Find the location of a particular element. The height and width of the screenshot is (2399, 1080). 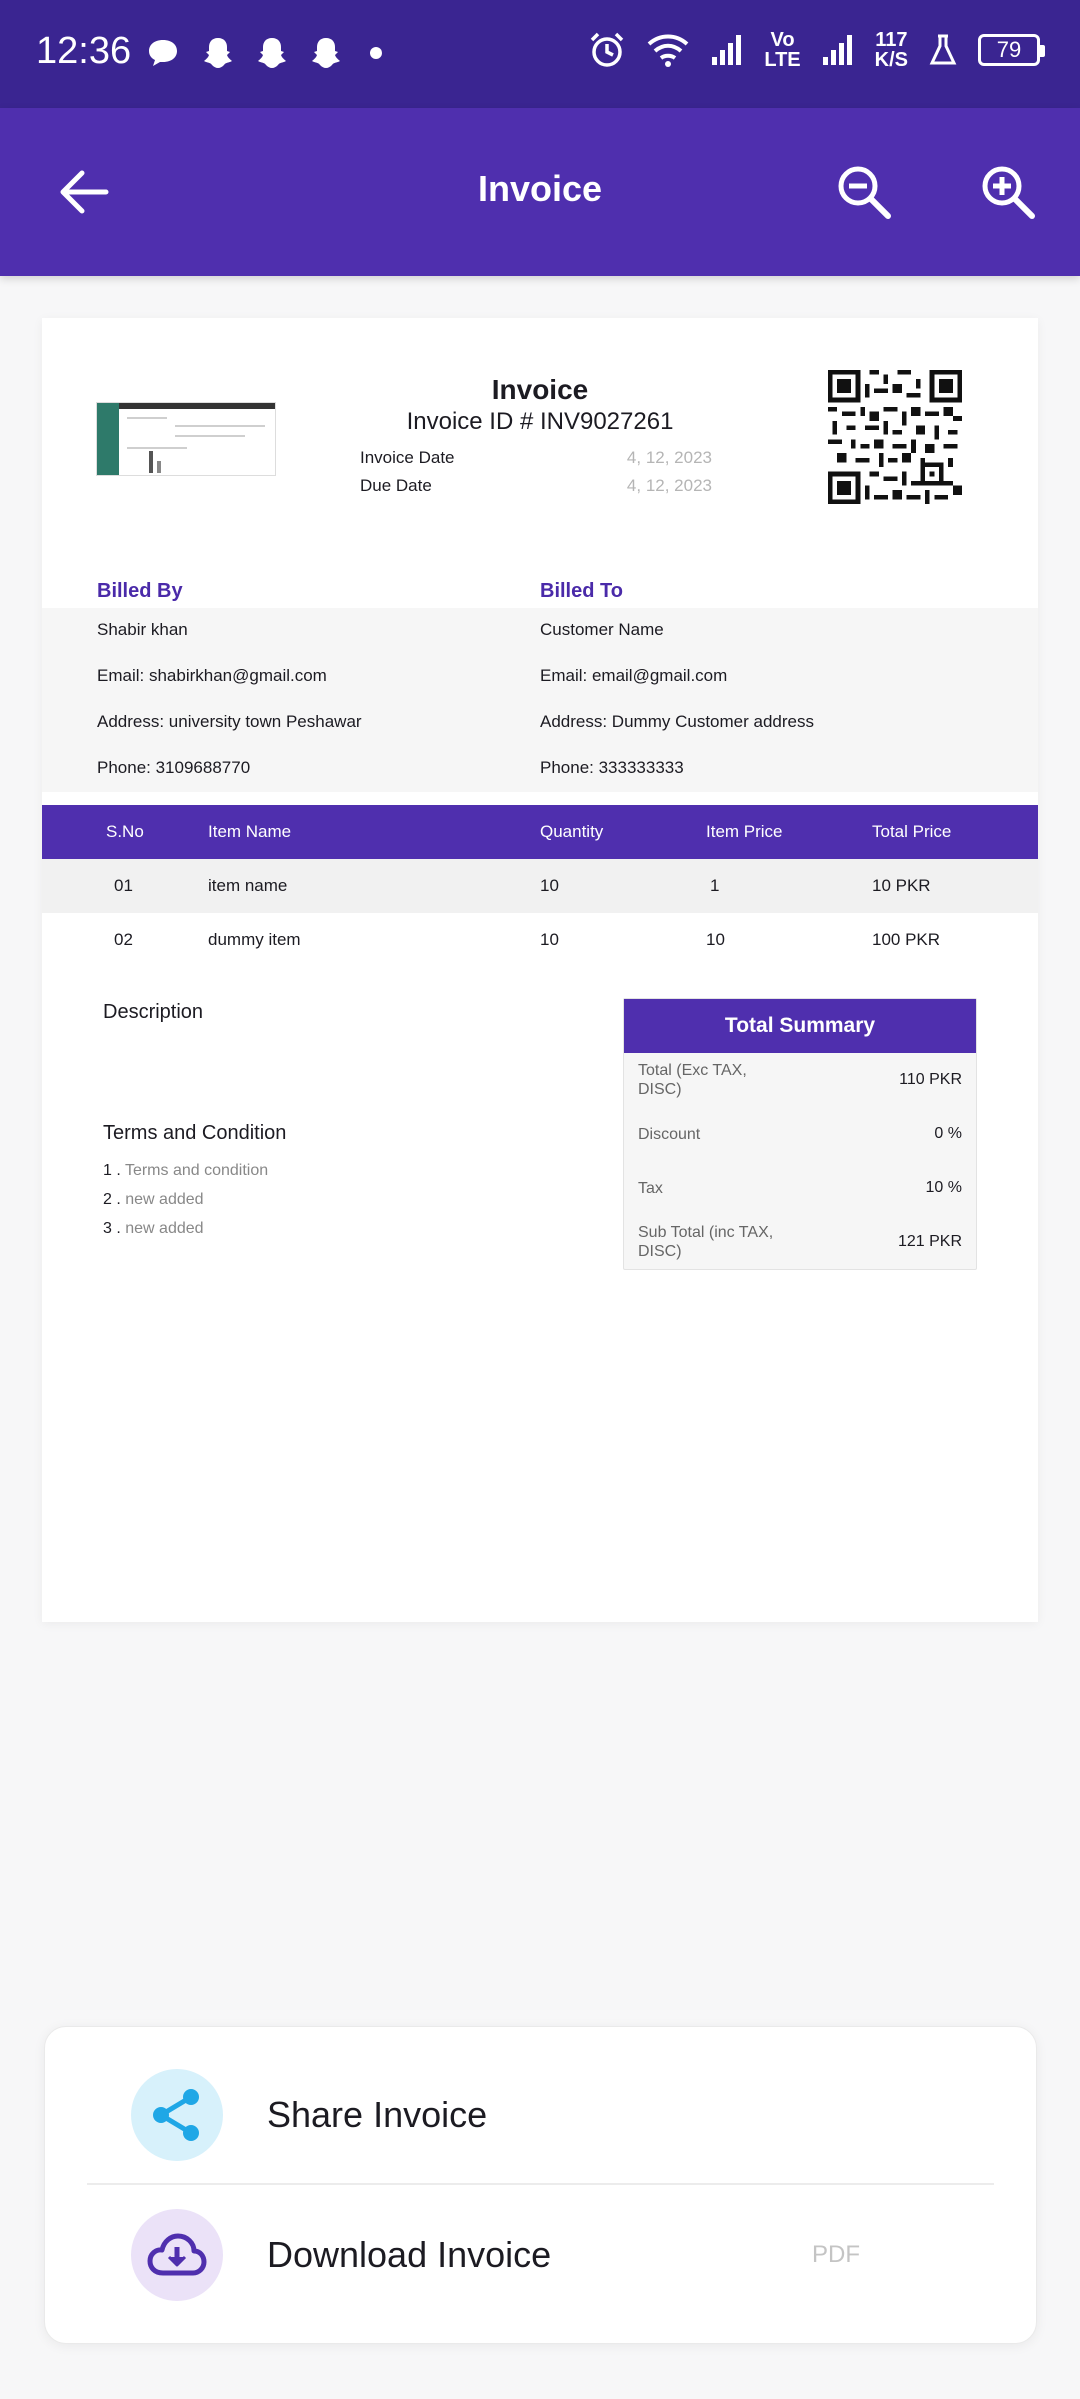

speed-value: 117 is located at coordinates (891, 40).